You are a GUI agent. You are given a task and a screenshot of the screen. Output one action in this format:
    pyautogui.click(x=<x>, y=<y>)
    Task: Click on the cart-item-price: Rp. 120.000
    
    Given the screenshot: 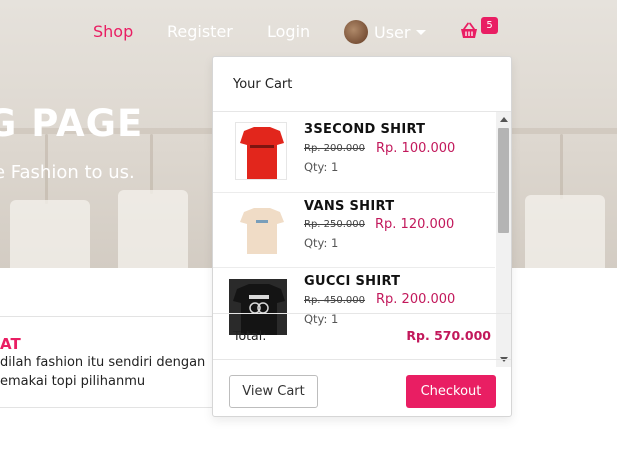 What is the action you would take?
    pyautogui.click(x=415, y=224)
    